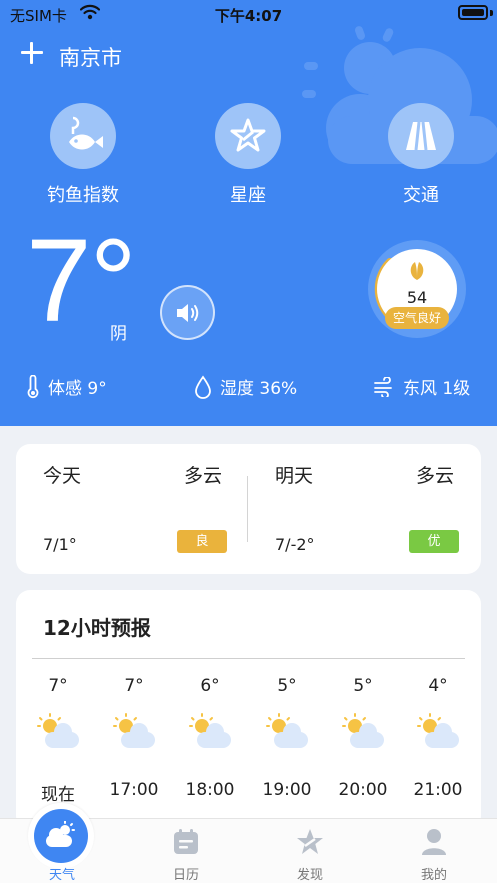  I want to click on feels-like-text: 体感 9°, so click(77, 389).